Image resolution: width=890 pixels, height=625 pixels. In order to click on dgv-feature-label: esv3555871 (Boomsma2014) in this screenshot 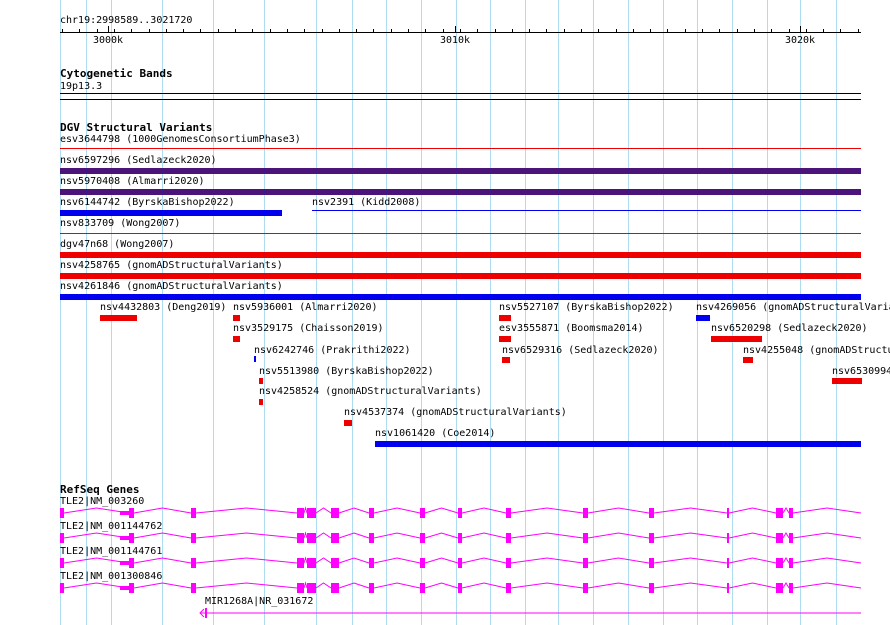, I will do `click(571, 328)`.